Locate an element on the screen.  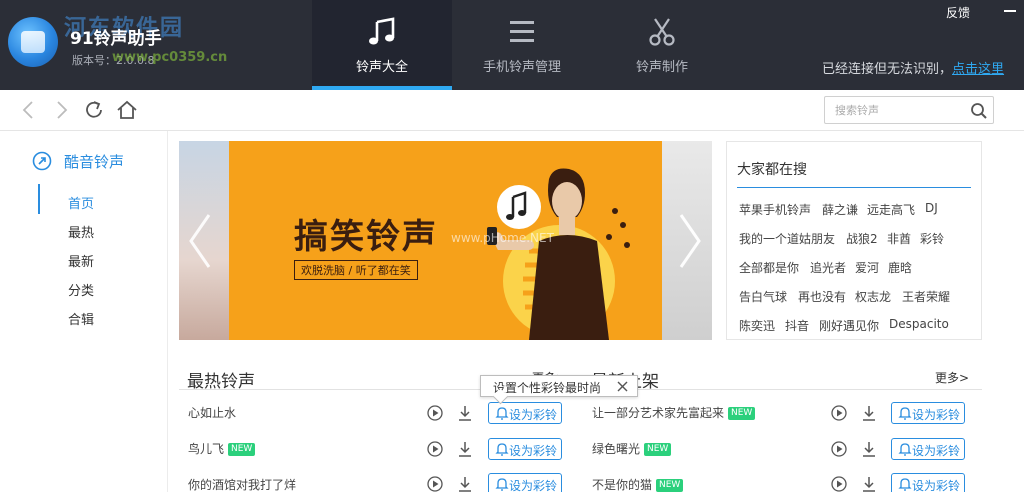
hot-search-tag: DJ is located at coordinates (931, 208).